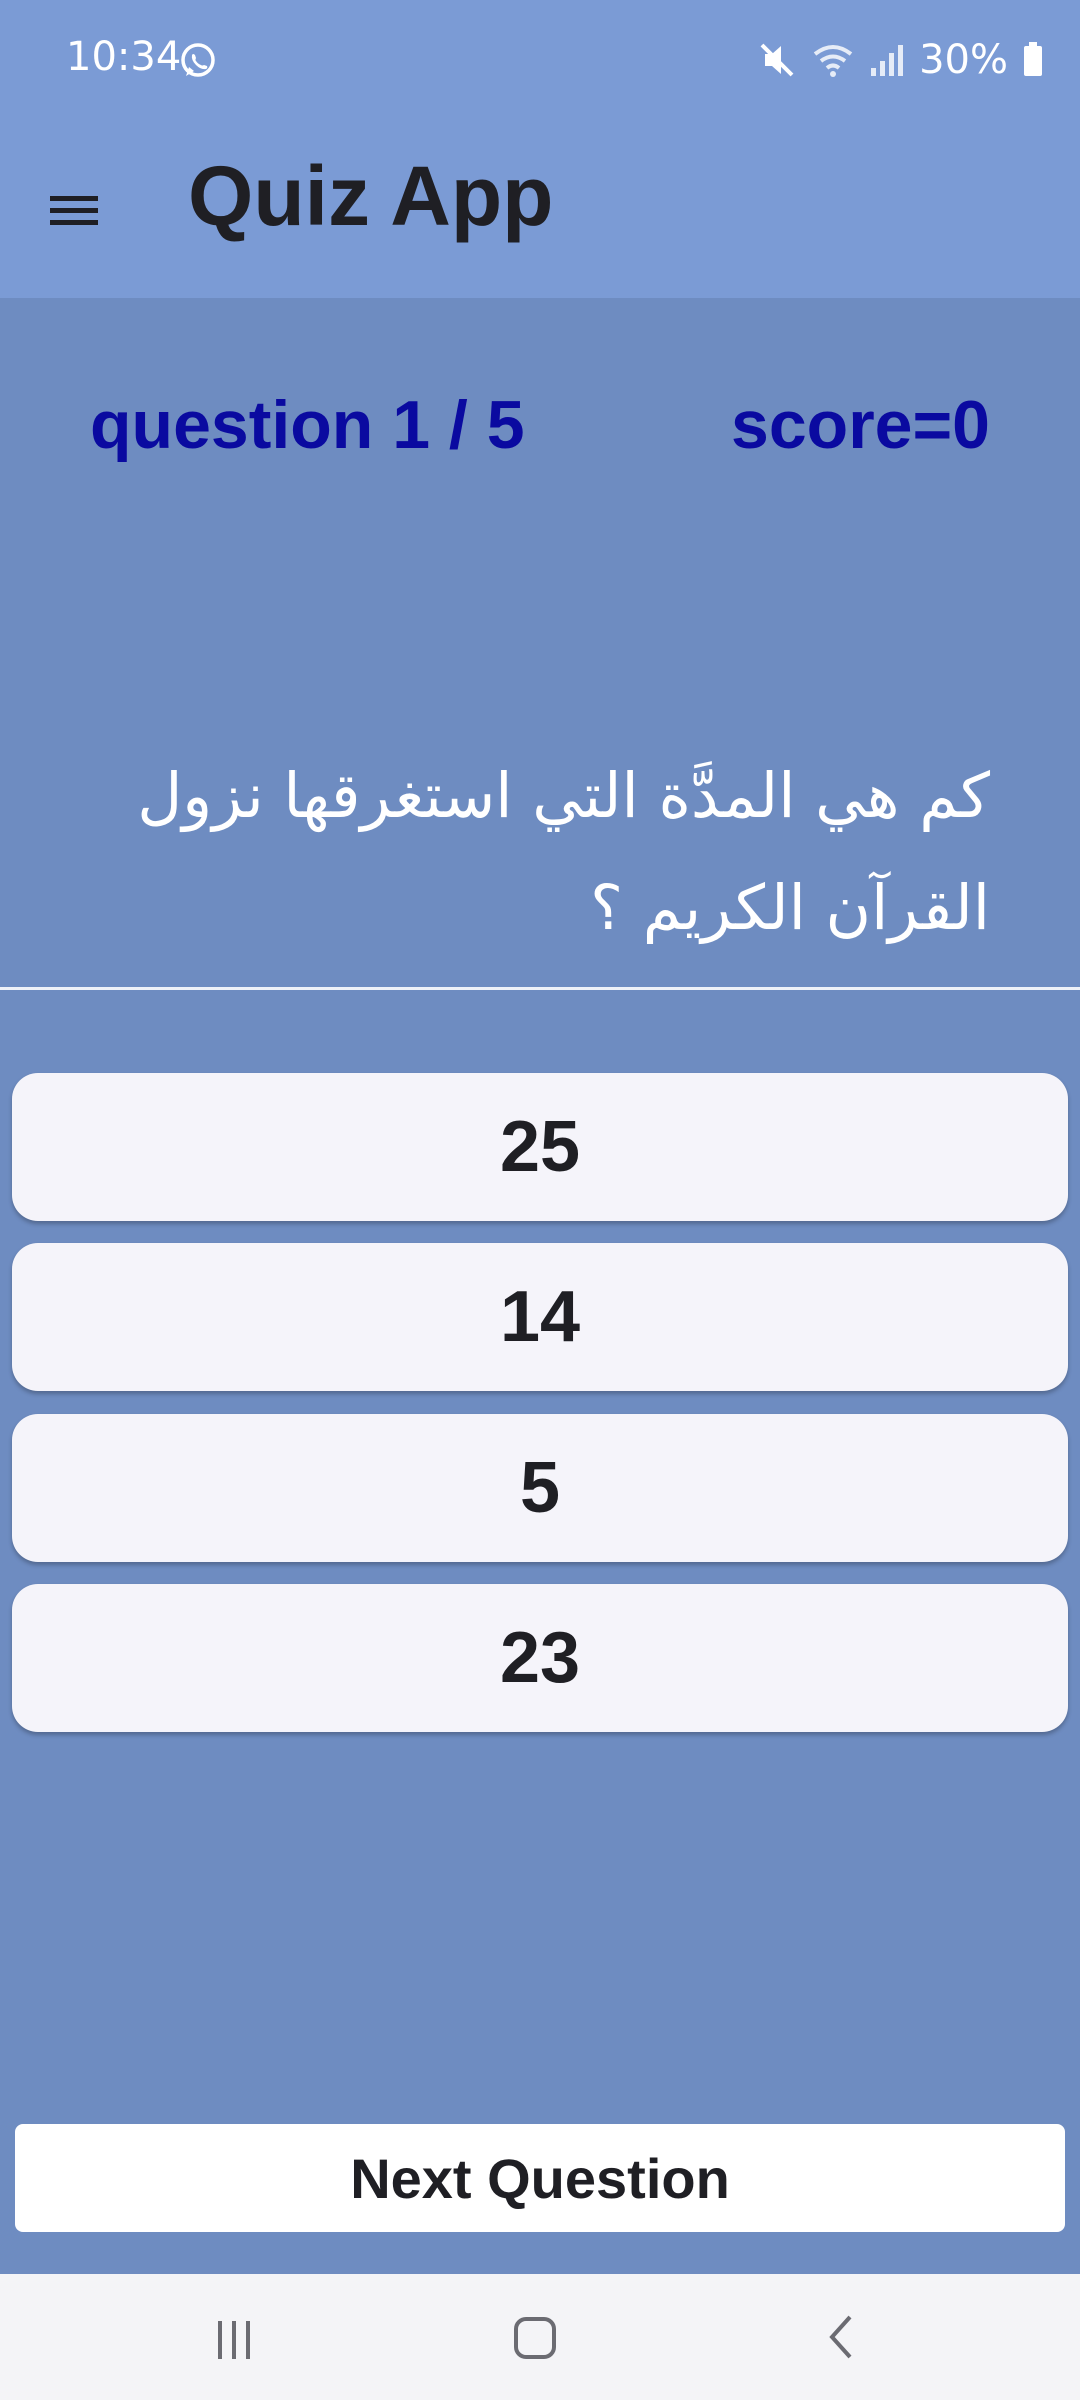  Describe the element at coordinates (540, 988) in the screenshot. I see `divider` at that location.